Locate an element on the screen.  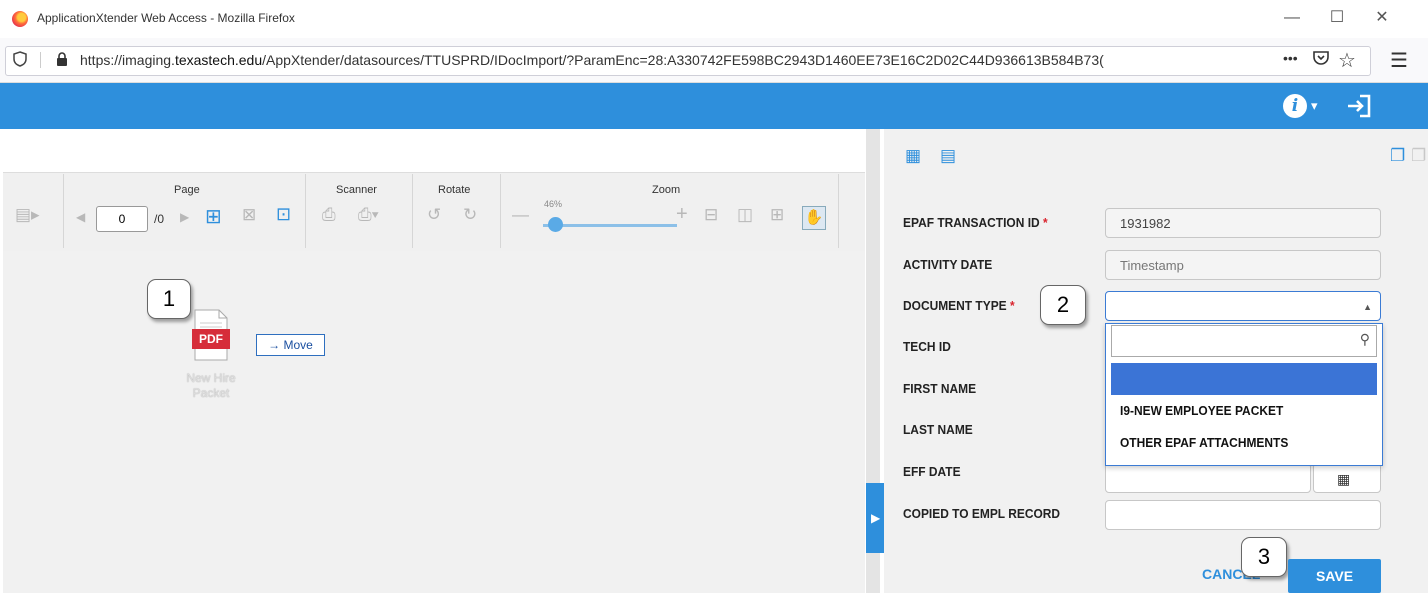
rotate-right-icon: ↻ is located at coordinates (470, 215).